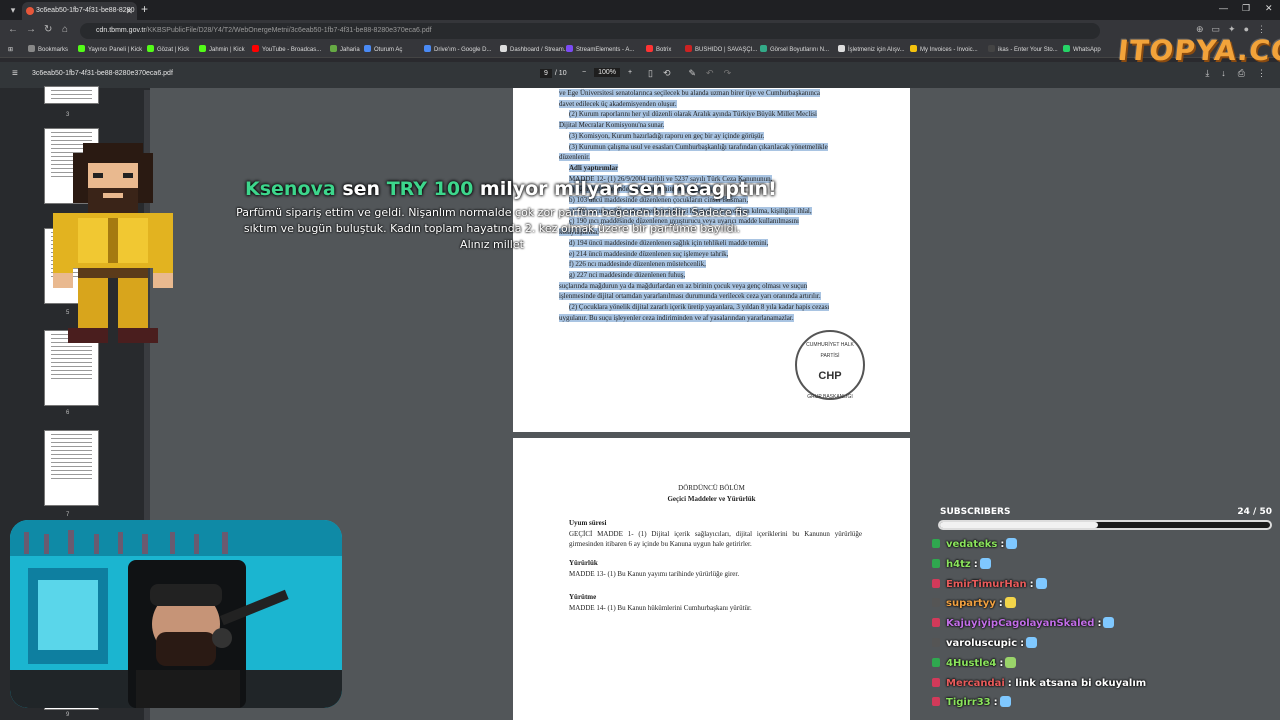  What do you see at coordinates (667, 73) in the screenshot?
I see `rotate-icon: ⟲` at bounding box center [667, 73].